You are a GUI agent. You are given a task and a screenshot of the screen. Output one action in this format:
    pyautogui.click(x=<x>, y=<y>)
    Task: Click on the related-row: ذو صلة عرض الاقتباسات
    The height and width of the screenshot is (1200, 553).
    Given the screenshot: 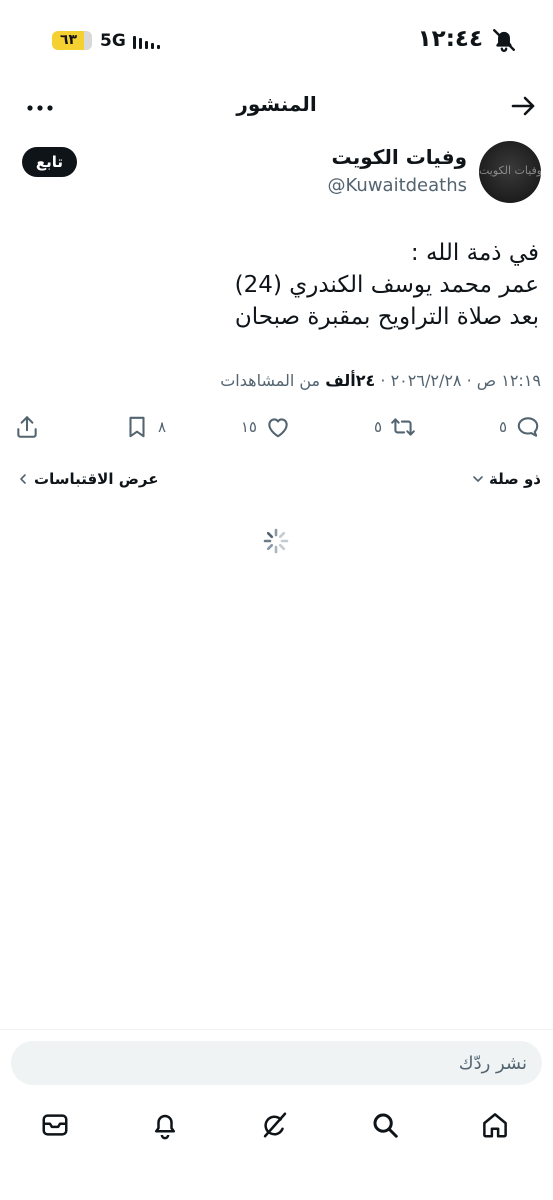 What is the action you would take?
    pyautogui.click(x=276, y=482)
    